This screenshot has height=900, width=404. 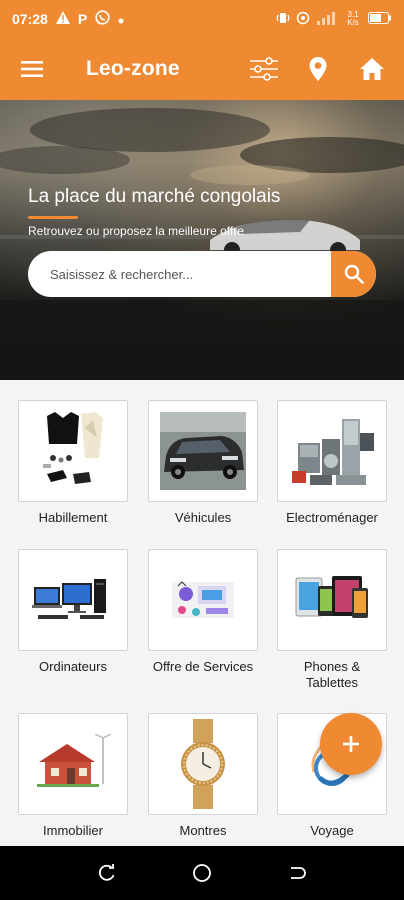 I want to click on app-bar: Leo-zone, so click(x=202, y=69).